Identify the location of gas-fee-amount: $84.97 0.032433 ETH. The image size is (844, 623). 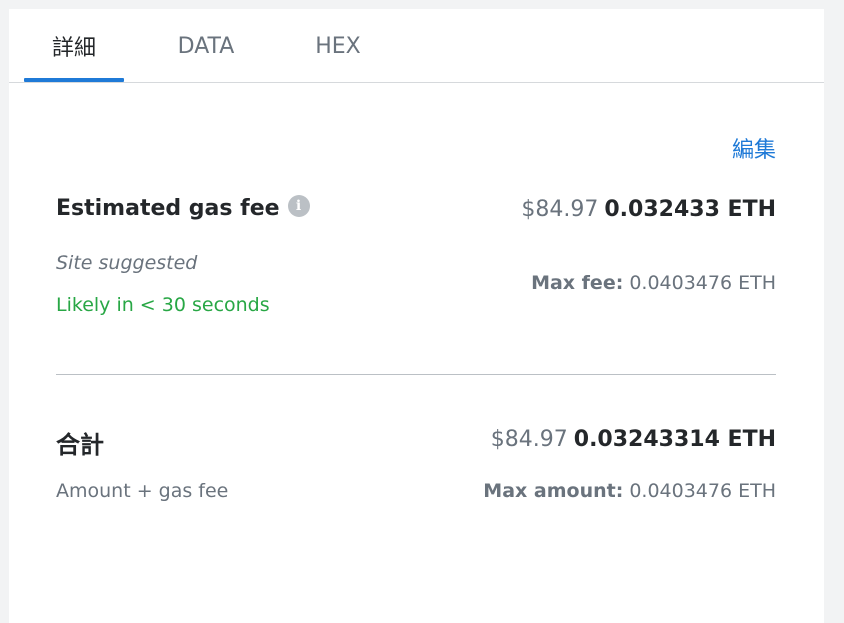
(648, 209).